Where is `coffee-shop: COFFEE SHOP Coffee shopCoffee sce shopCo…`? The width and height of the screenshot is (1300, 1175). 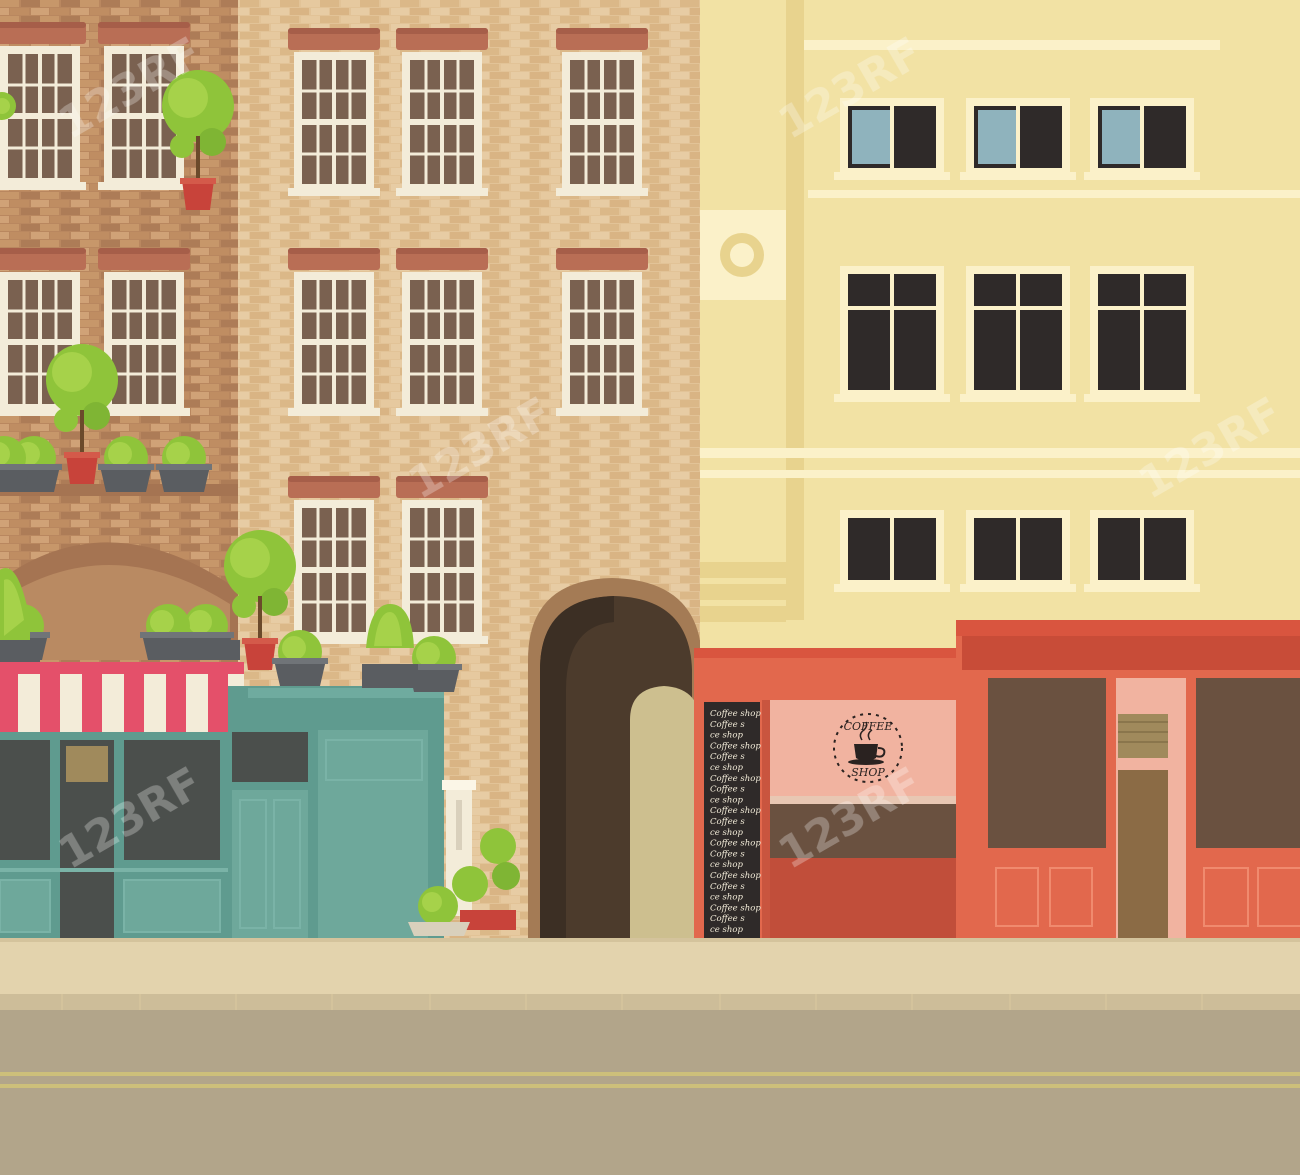
coffee-shop: COFFEE SHOP Coffee shopCoffee sce shopCo… is located at coordinates (837, 794).